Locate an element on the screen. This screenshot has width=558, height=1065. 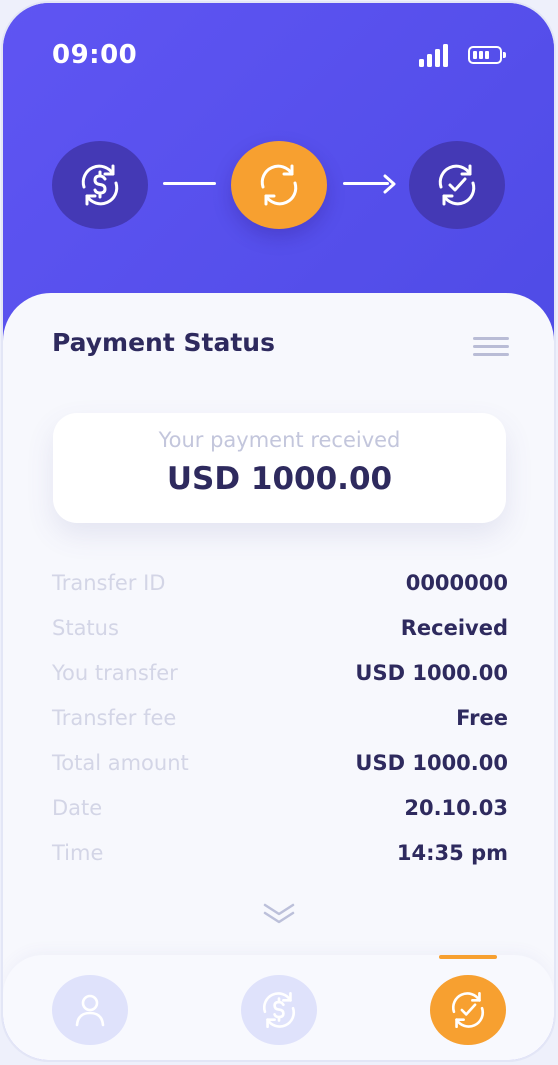
step-processing is located at coordinates (279, 185).